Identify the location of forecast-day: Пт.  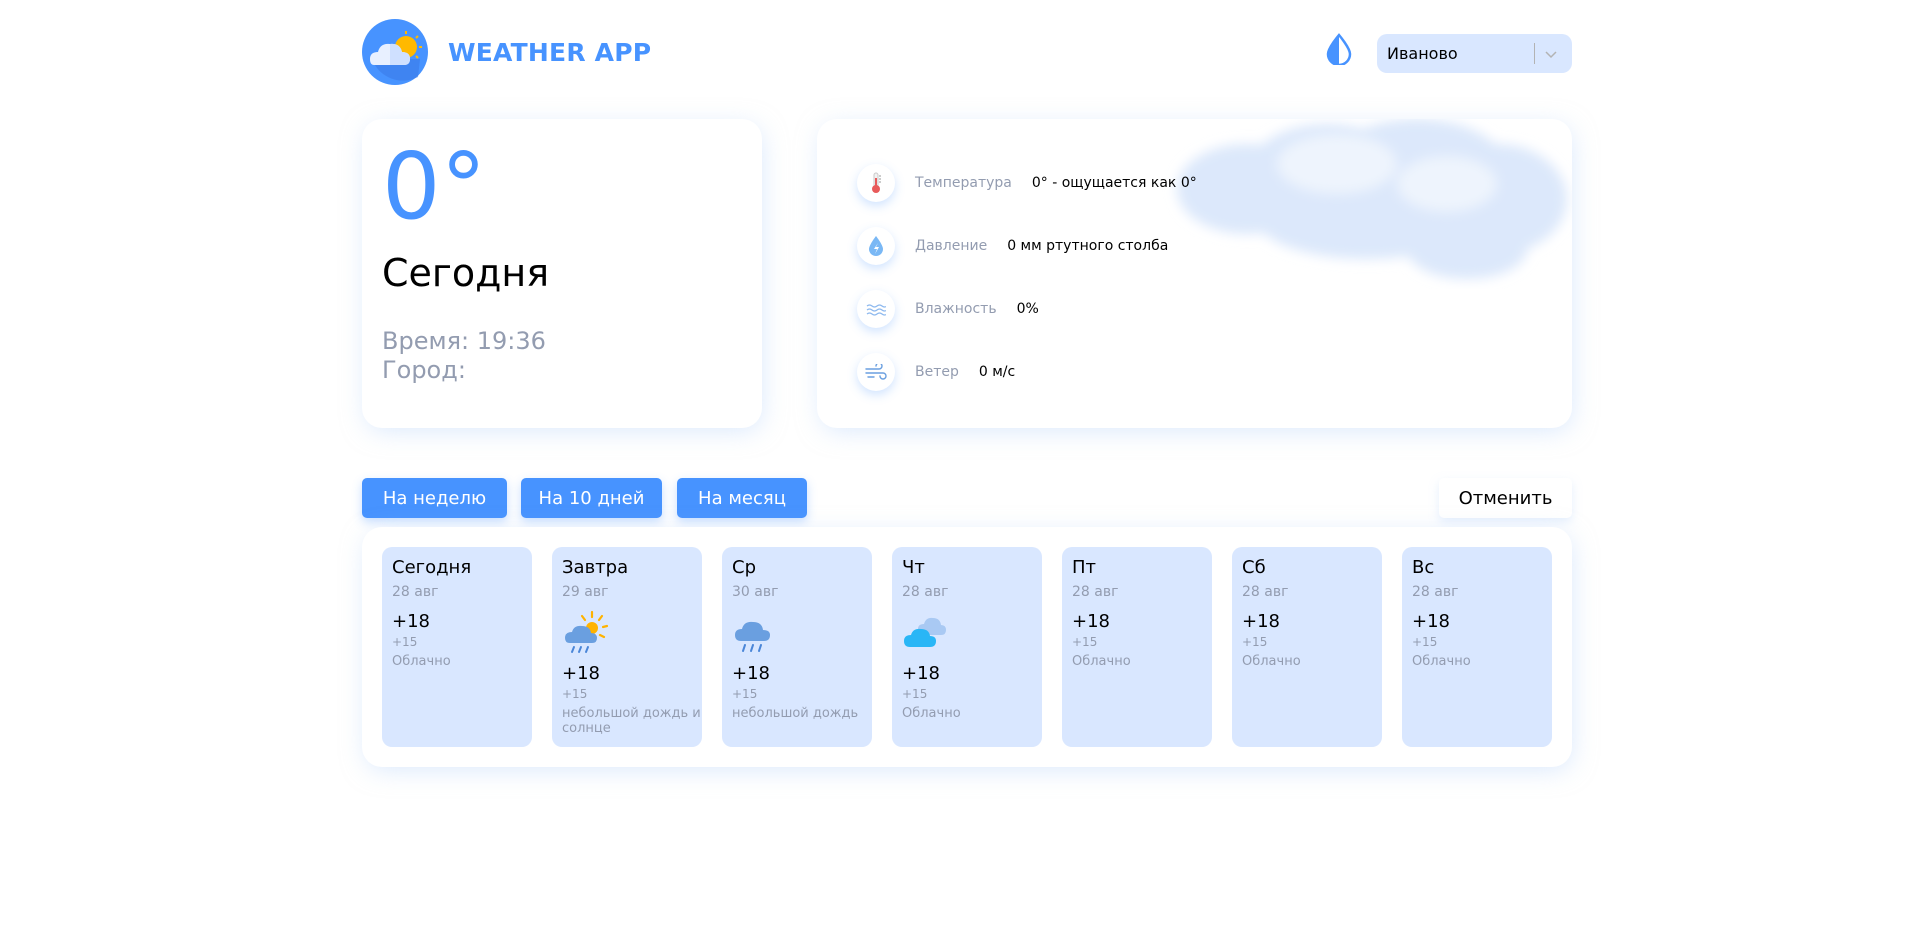
(1084, 567).